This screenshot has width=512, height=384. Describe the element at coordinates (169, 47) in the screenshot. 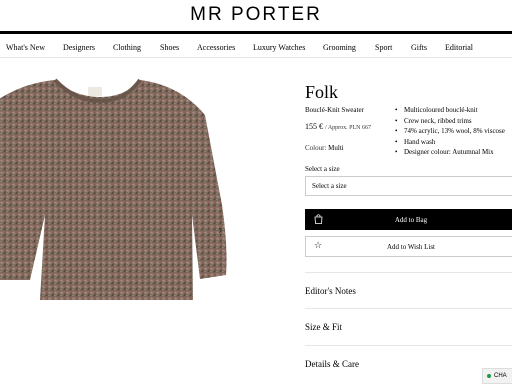

I see `nav-item-shoes: Shoes` at that location.